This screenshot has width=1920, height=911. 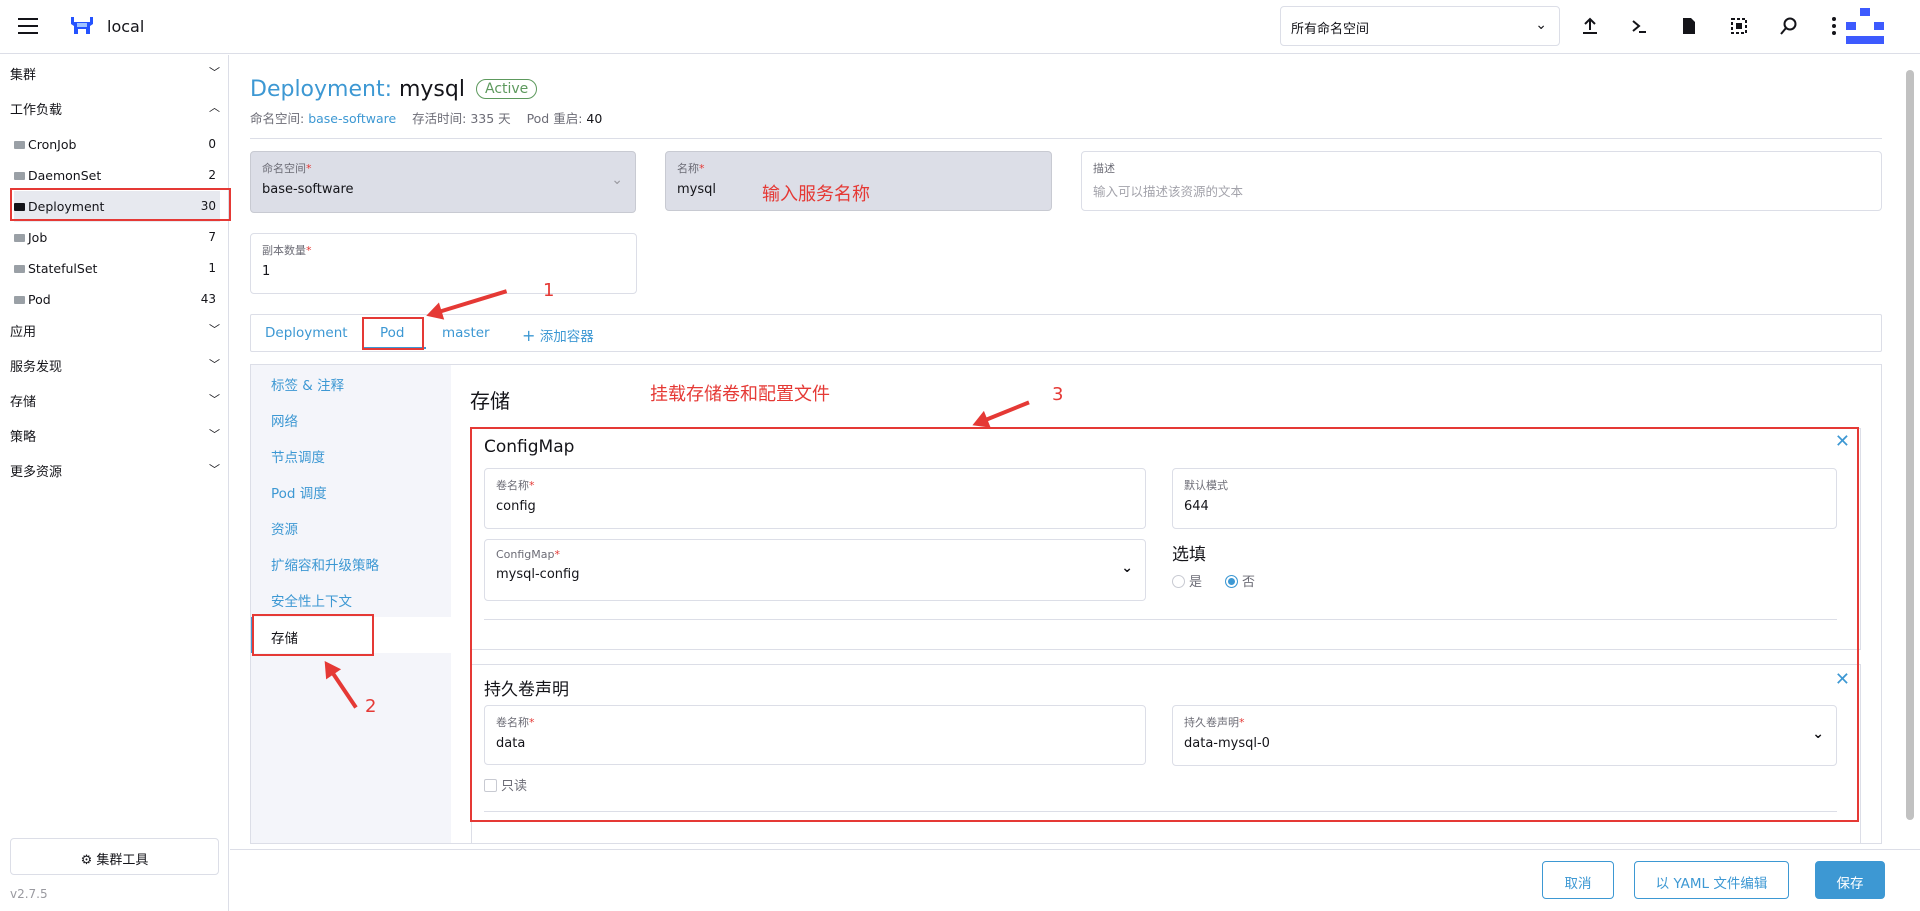 I want to click on sidebar-group-label: 应用, so click(x=23, y=332).